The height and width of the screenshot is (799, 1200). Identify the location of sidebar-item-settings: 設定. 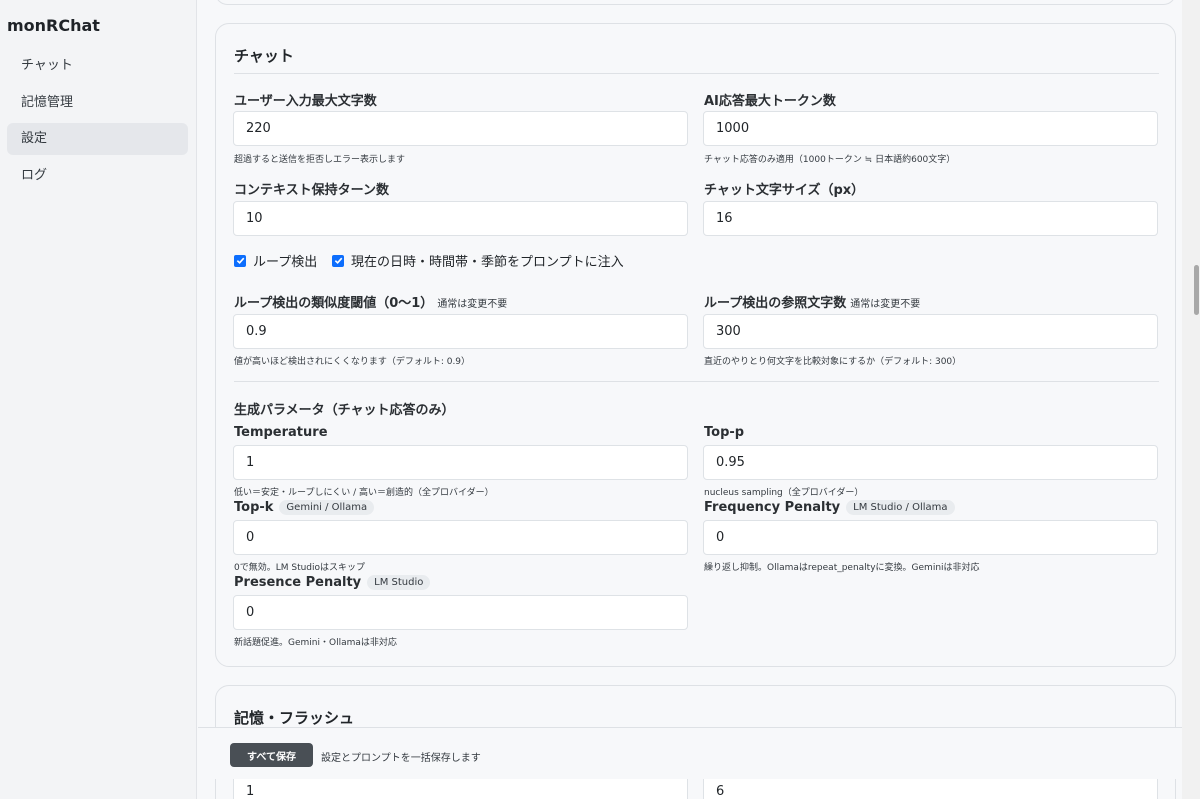
(97, 139).